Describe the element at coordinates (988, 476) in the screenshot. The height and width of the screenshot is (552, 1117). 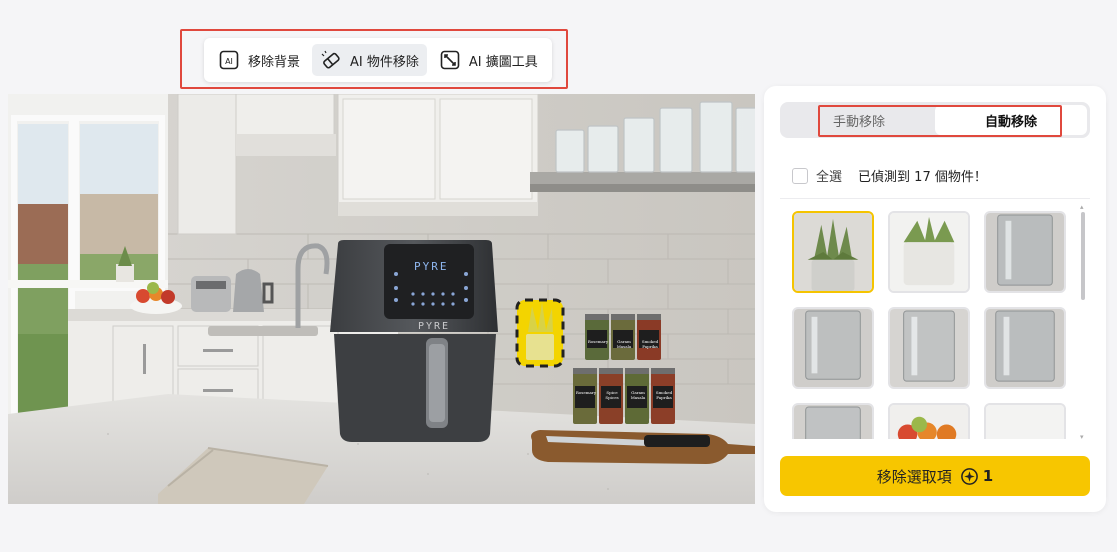
I see `credit-cost-value: 1` at that location.